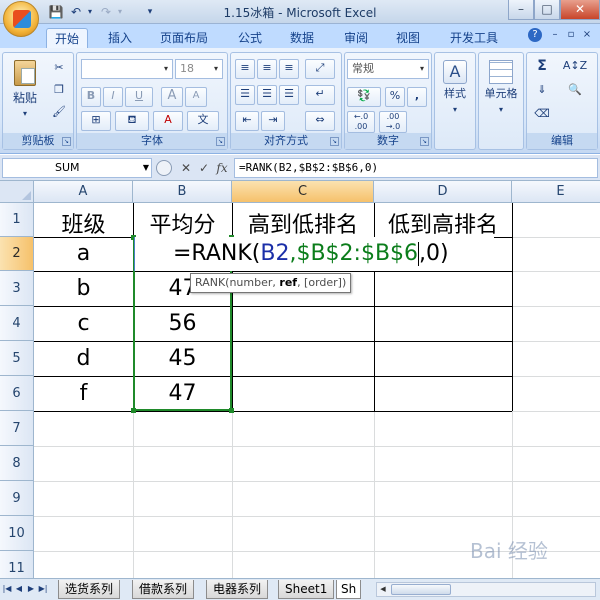 This screenshot has width=600, height=600. What do you see at coordinates (364, 97) in the screenshot?
I see `currency-icon: 💱` at bounding box center [364, 97].